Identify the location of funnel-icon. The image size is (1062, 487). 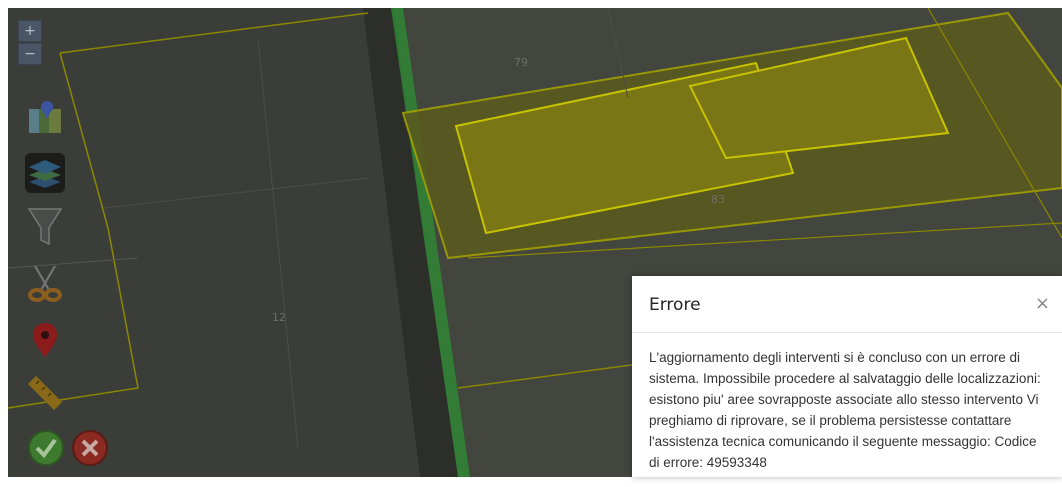
(45, 227).